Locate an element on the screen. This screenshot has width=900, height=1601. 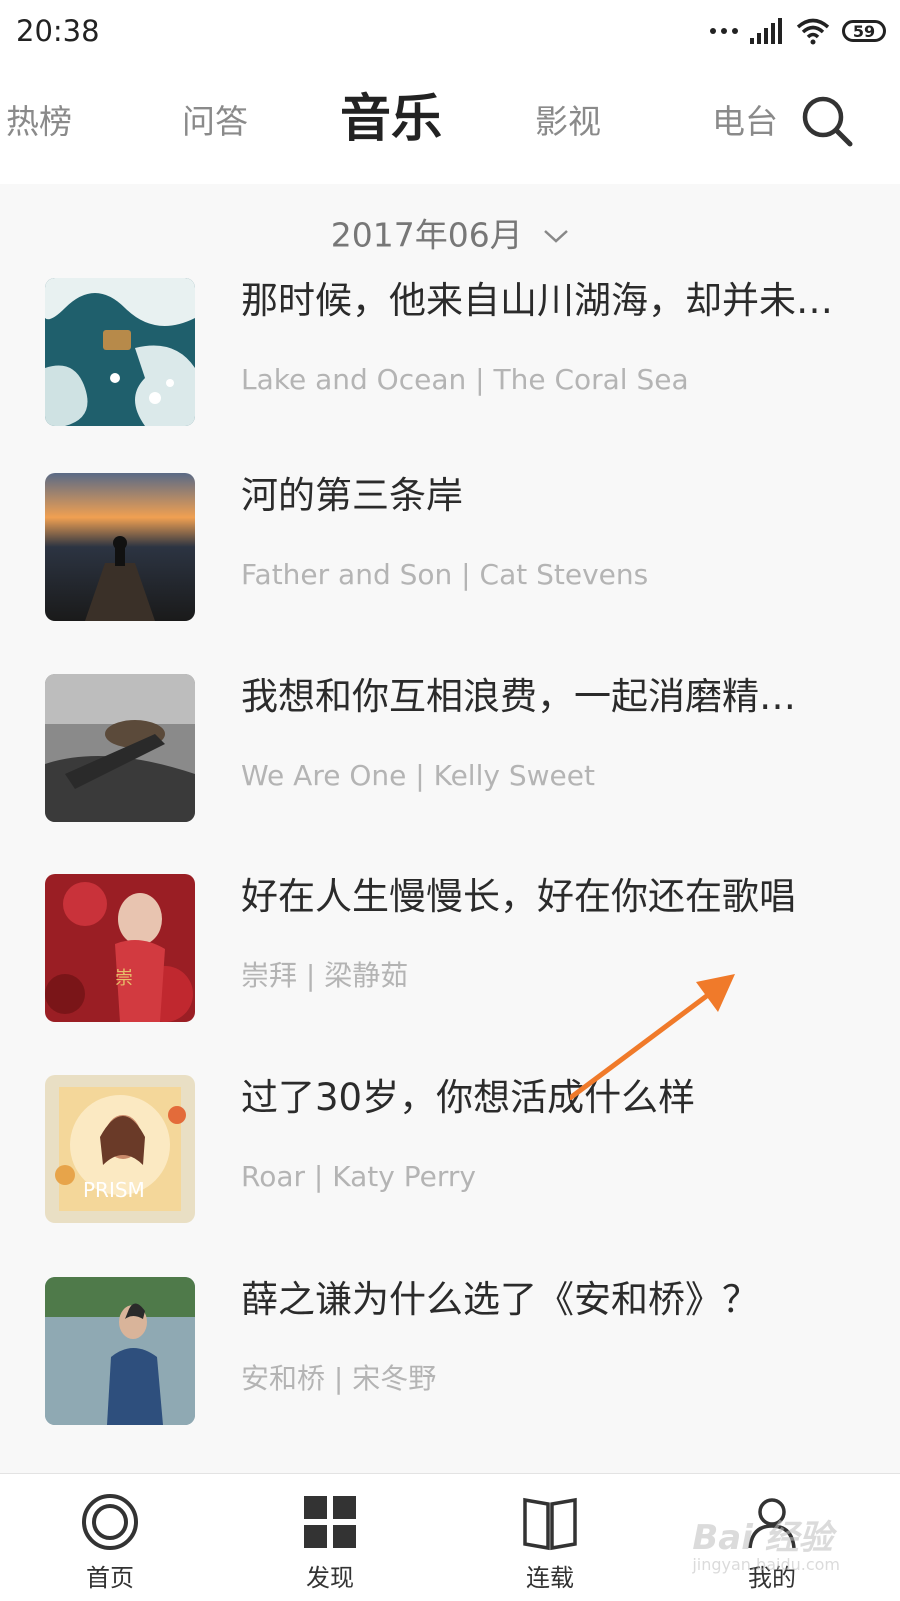
top-tab-bar: 热榜 问答 音乐 影视 电台 is located at coordinates (450, 123).